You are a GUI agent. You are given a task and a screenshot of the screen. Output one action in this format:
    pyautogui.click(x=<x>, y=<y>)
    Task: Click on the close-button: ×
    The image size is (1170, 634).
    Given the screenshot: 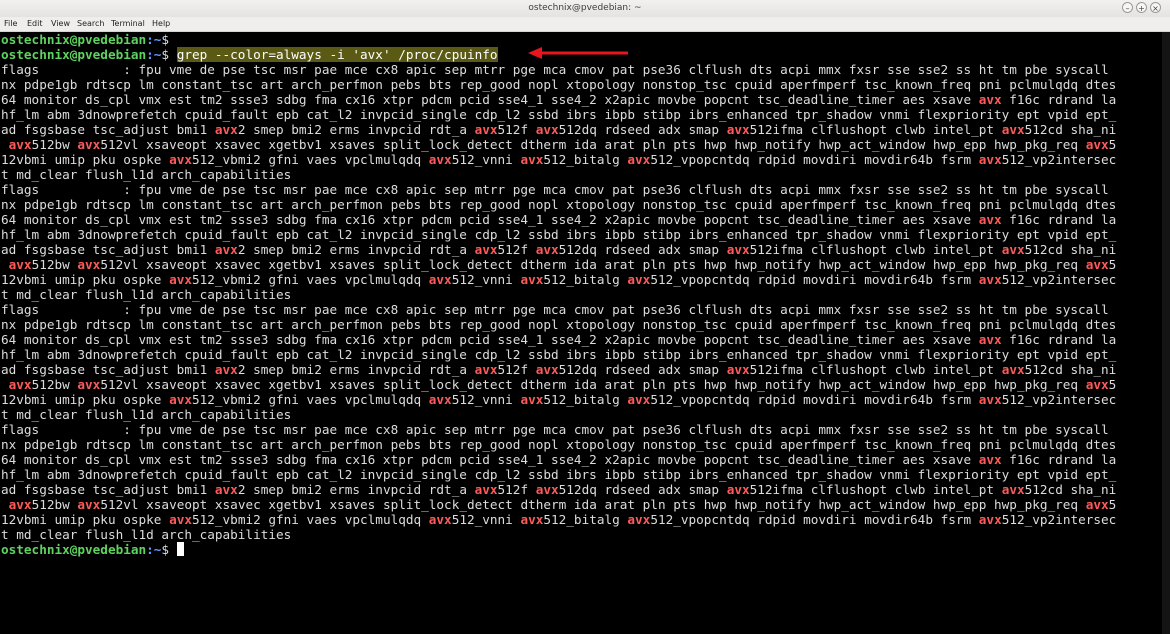 What is the action you would take?
    pyautogui.click(x=1155, y=7)
    